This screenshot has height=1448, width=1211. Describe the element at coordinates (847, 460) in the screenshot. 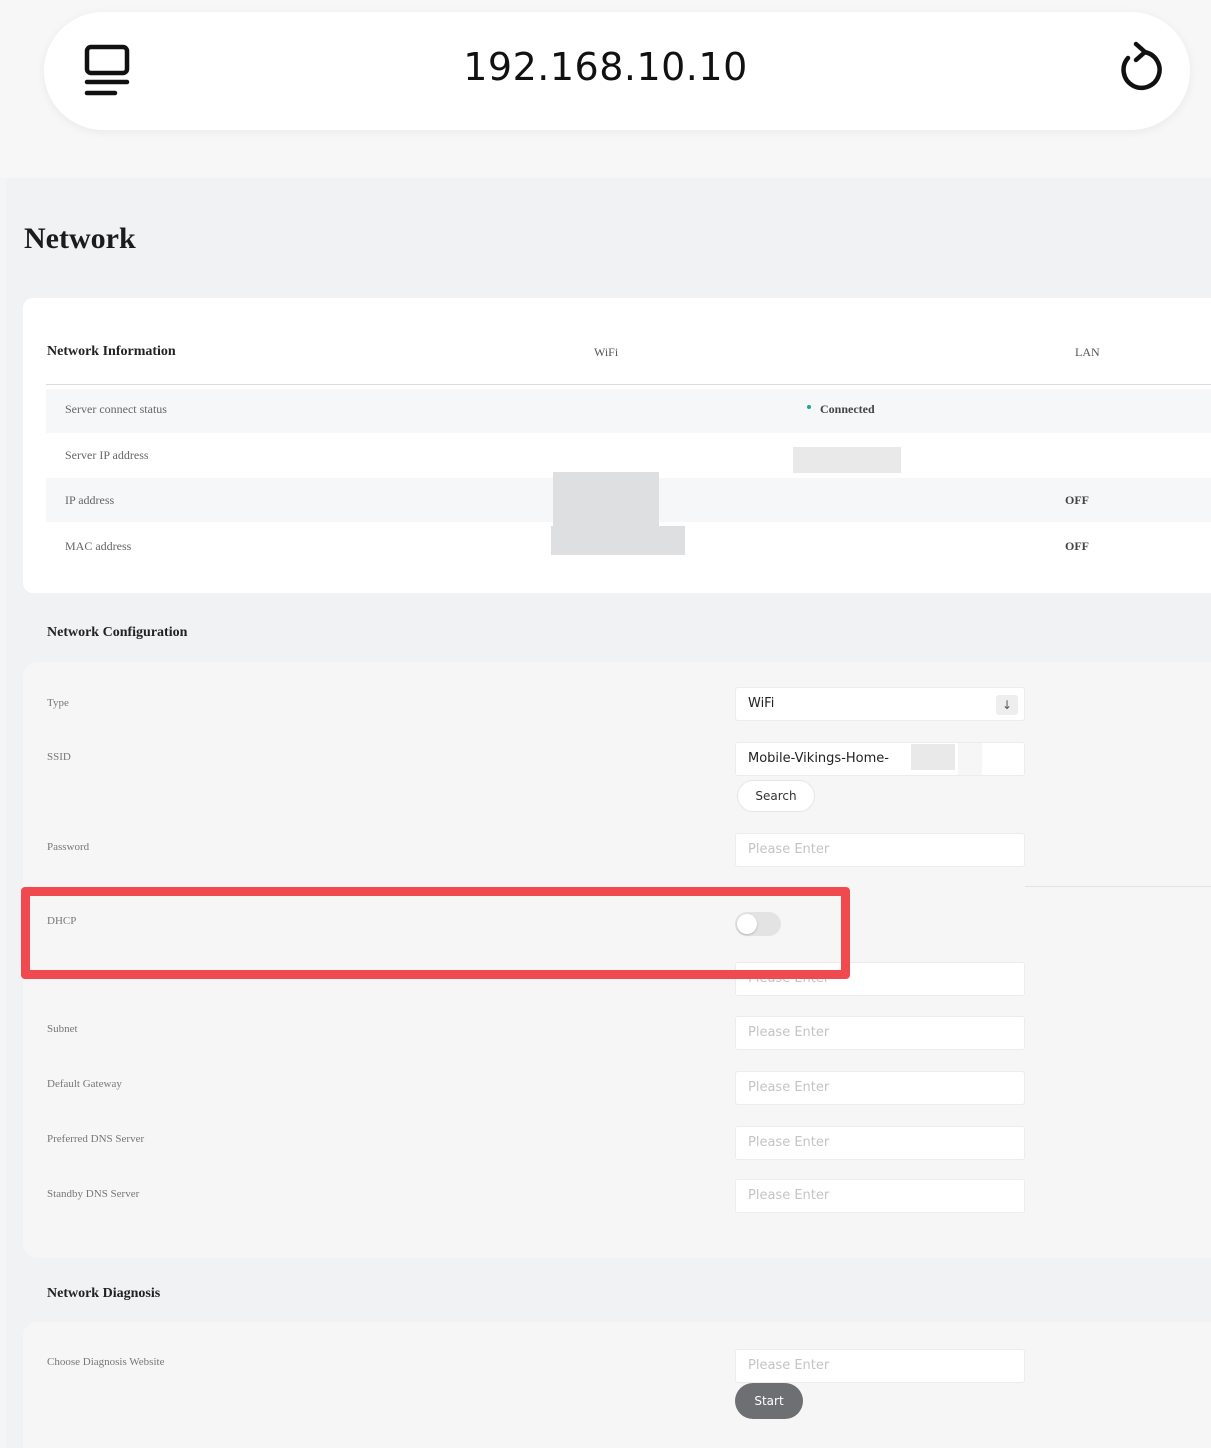

I see `redacted-server-ip` at that location.